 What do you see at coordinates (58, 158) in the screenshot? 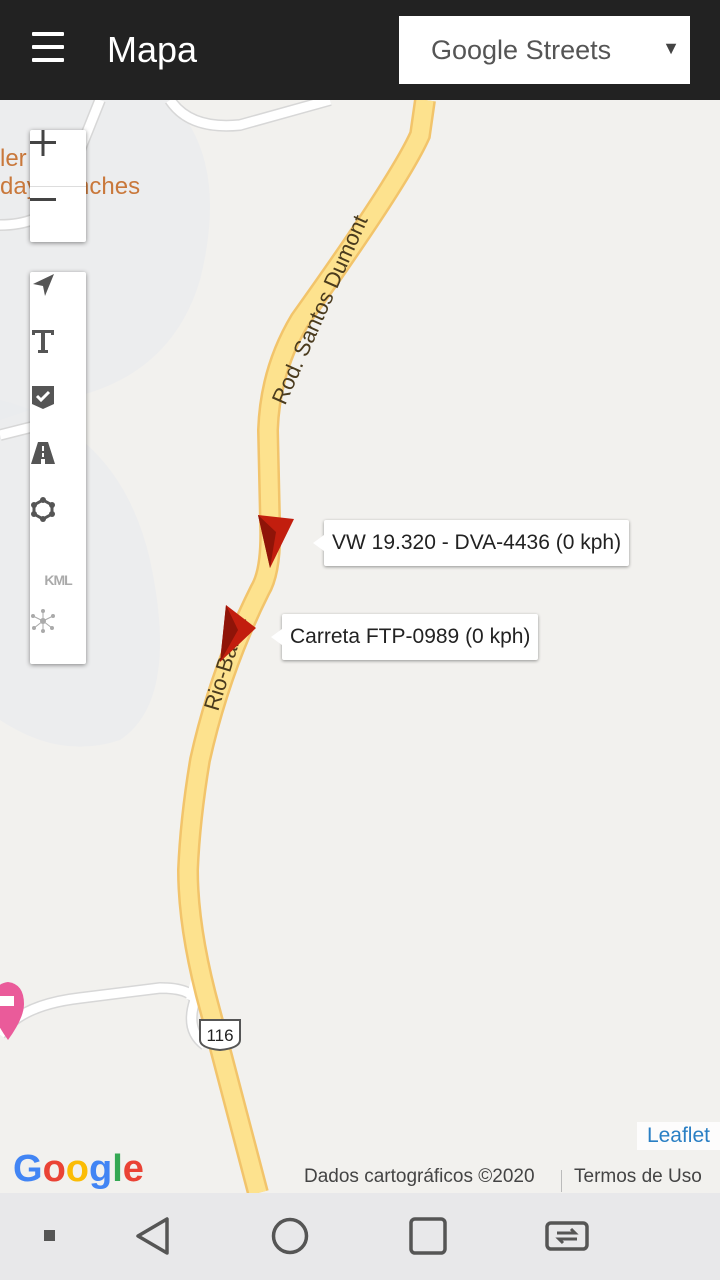
I see `zoom-in-button` at bounding box center [58, 158].